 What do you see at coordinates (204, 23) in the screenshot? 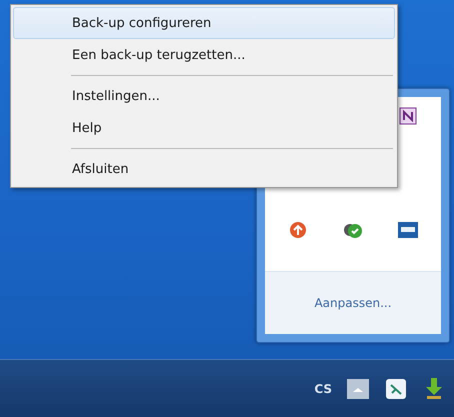
I see `menu-item: Back-up configureren` at bounding box center [204, 23].